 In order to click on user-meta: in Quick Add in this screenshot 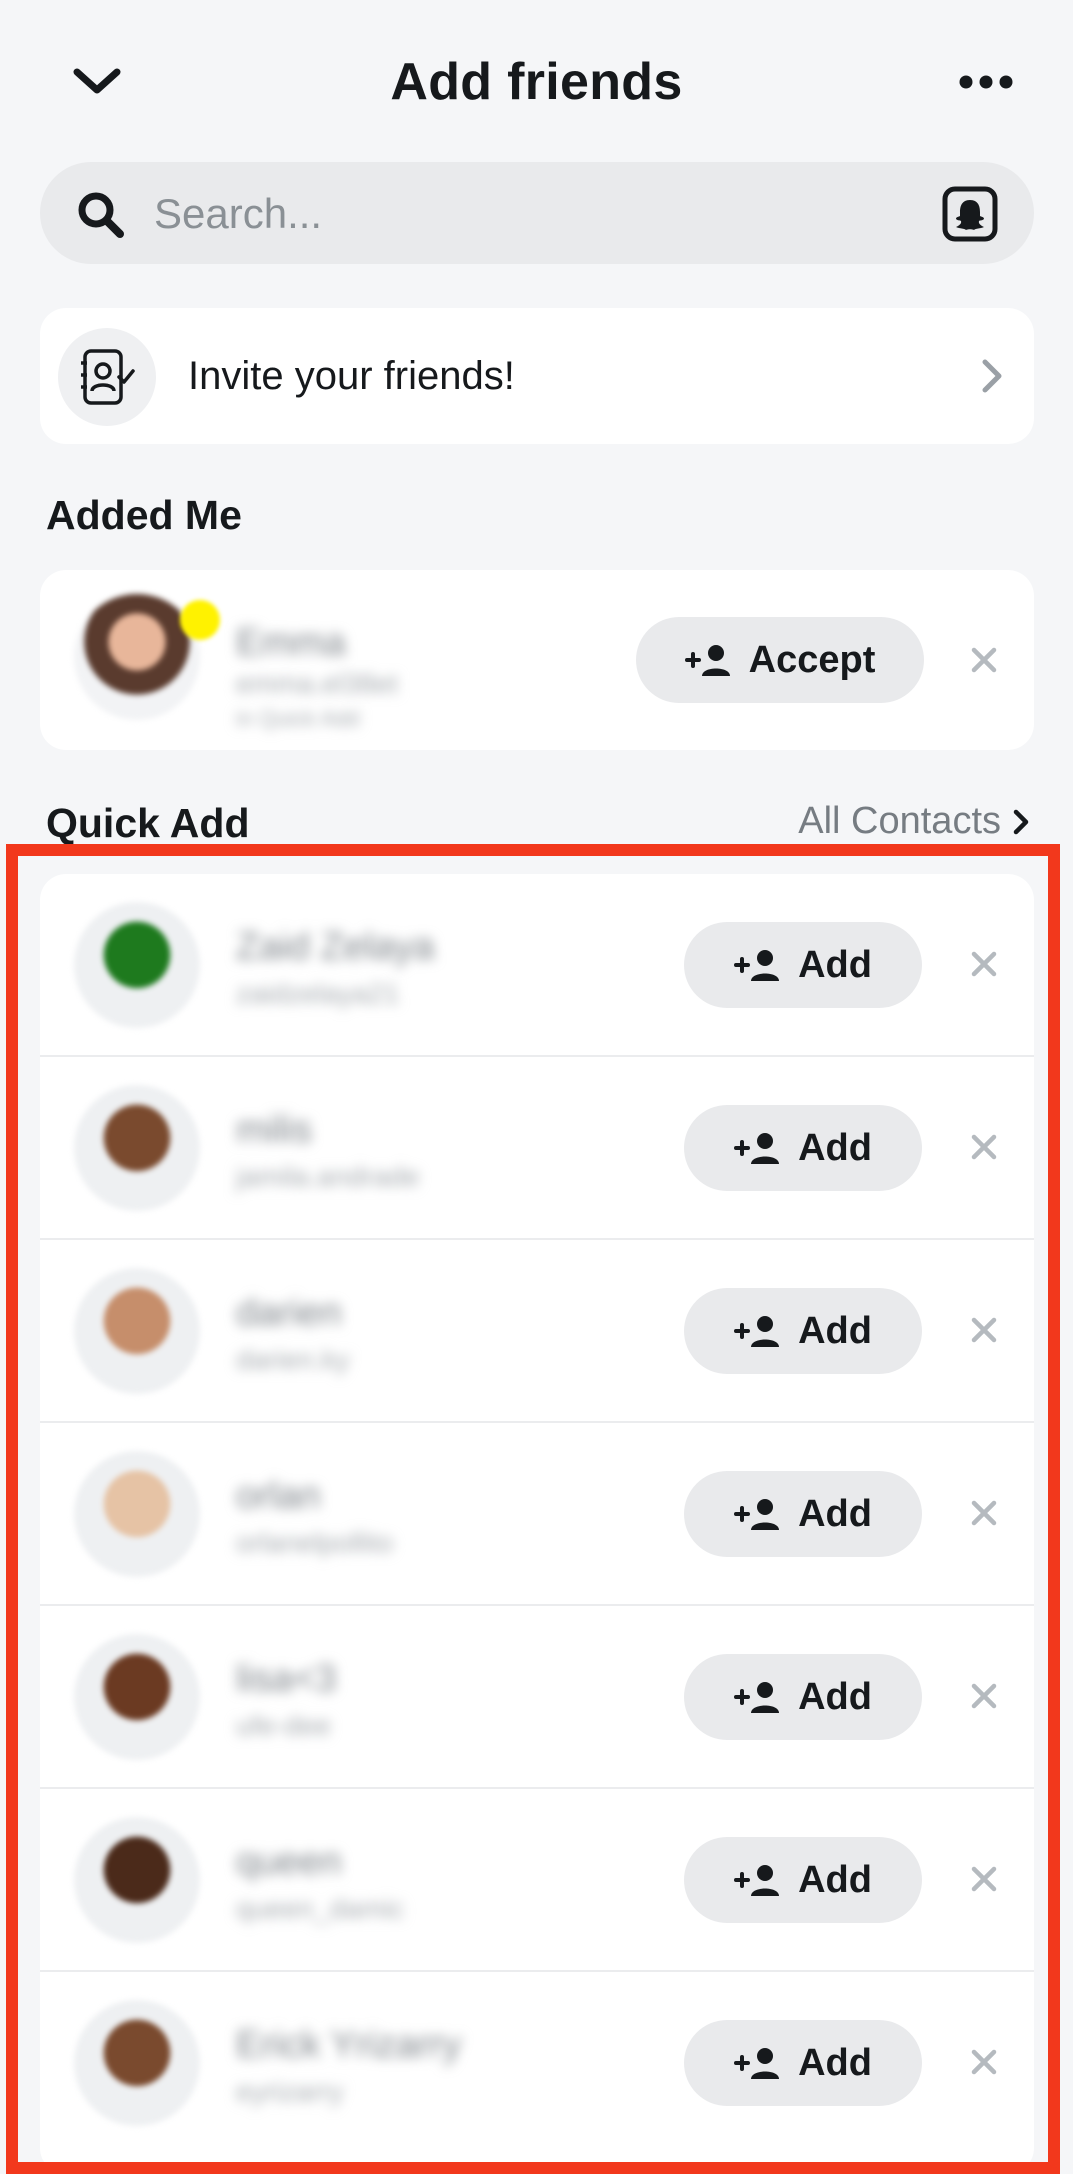, I will do `click(298, 718)`.